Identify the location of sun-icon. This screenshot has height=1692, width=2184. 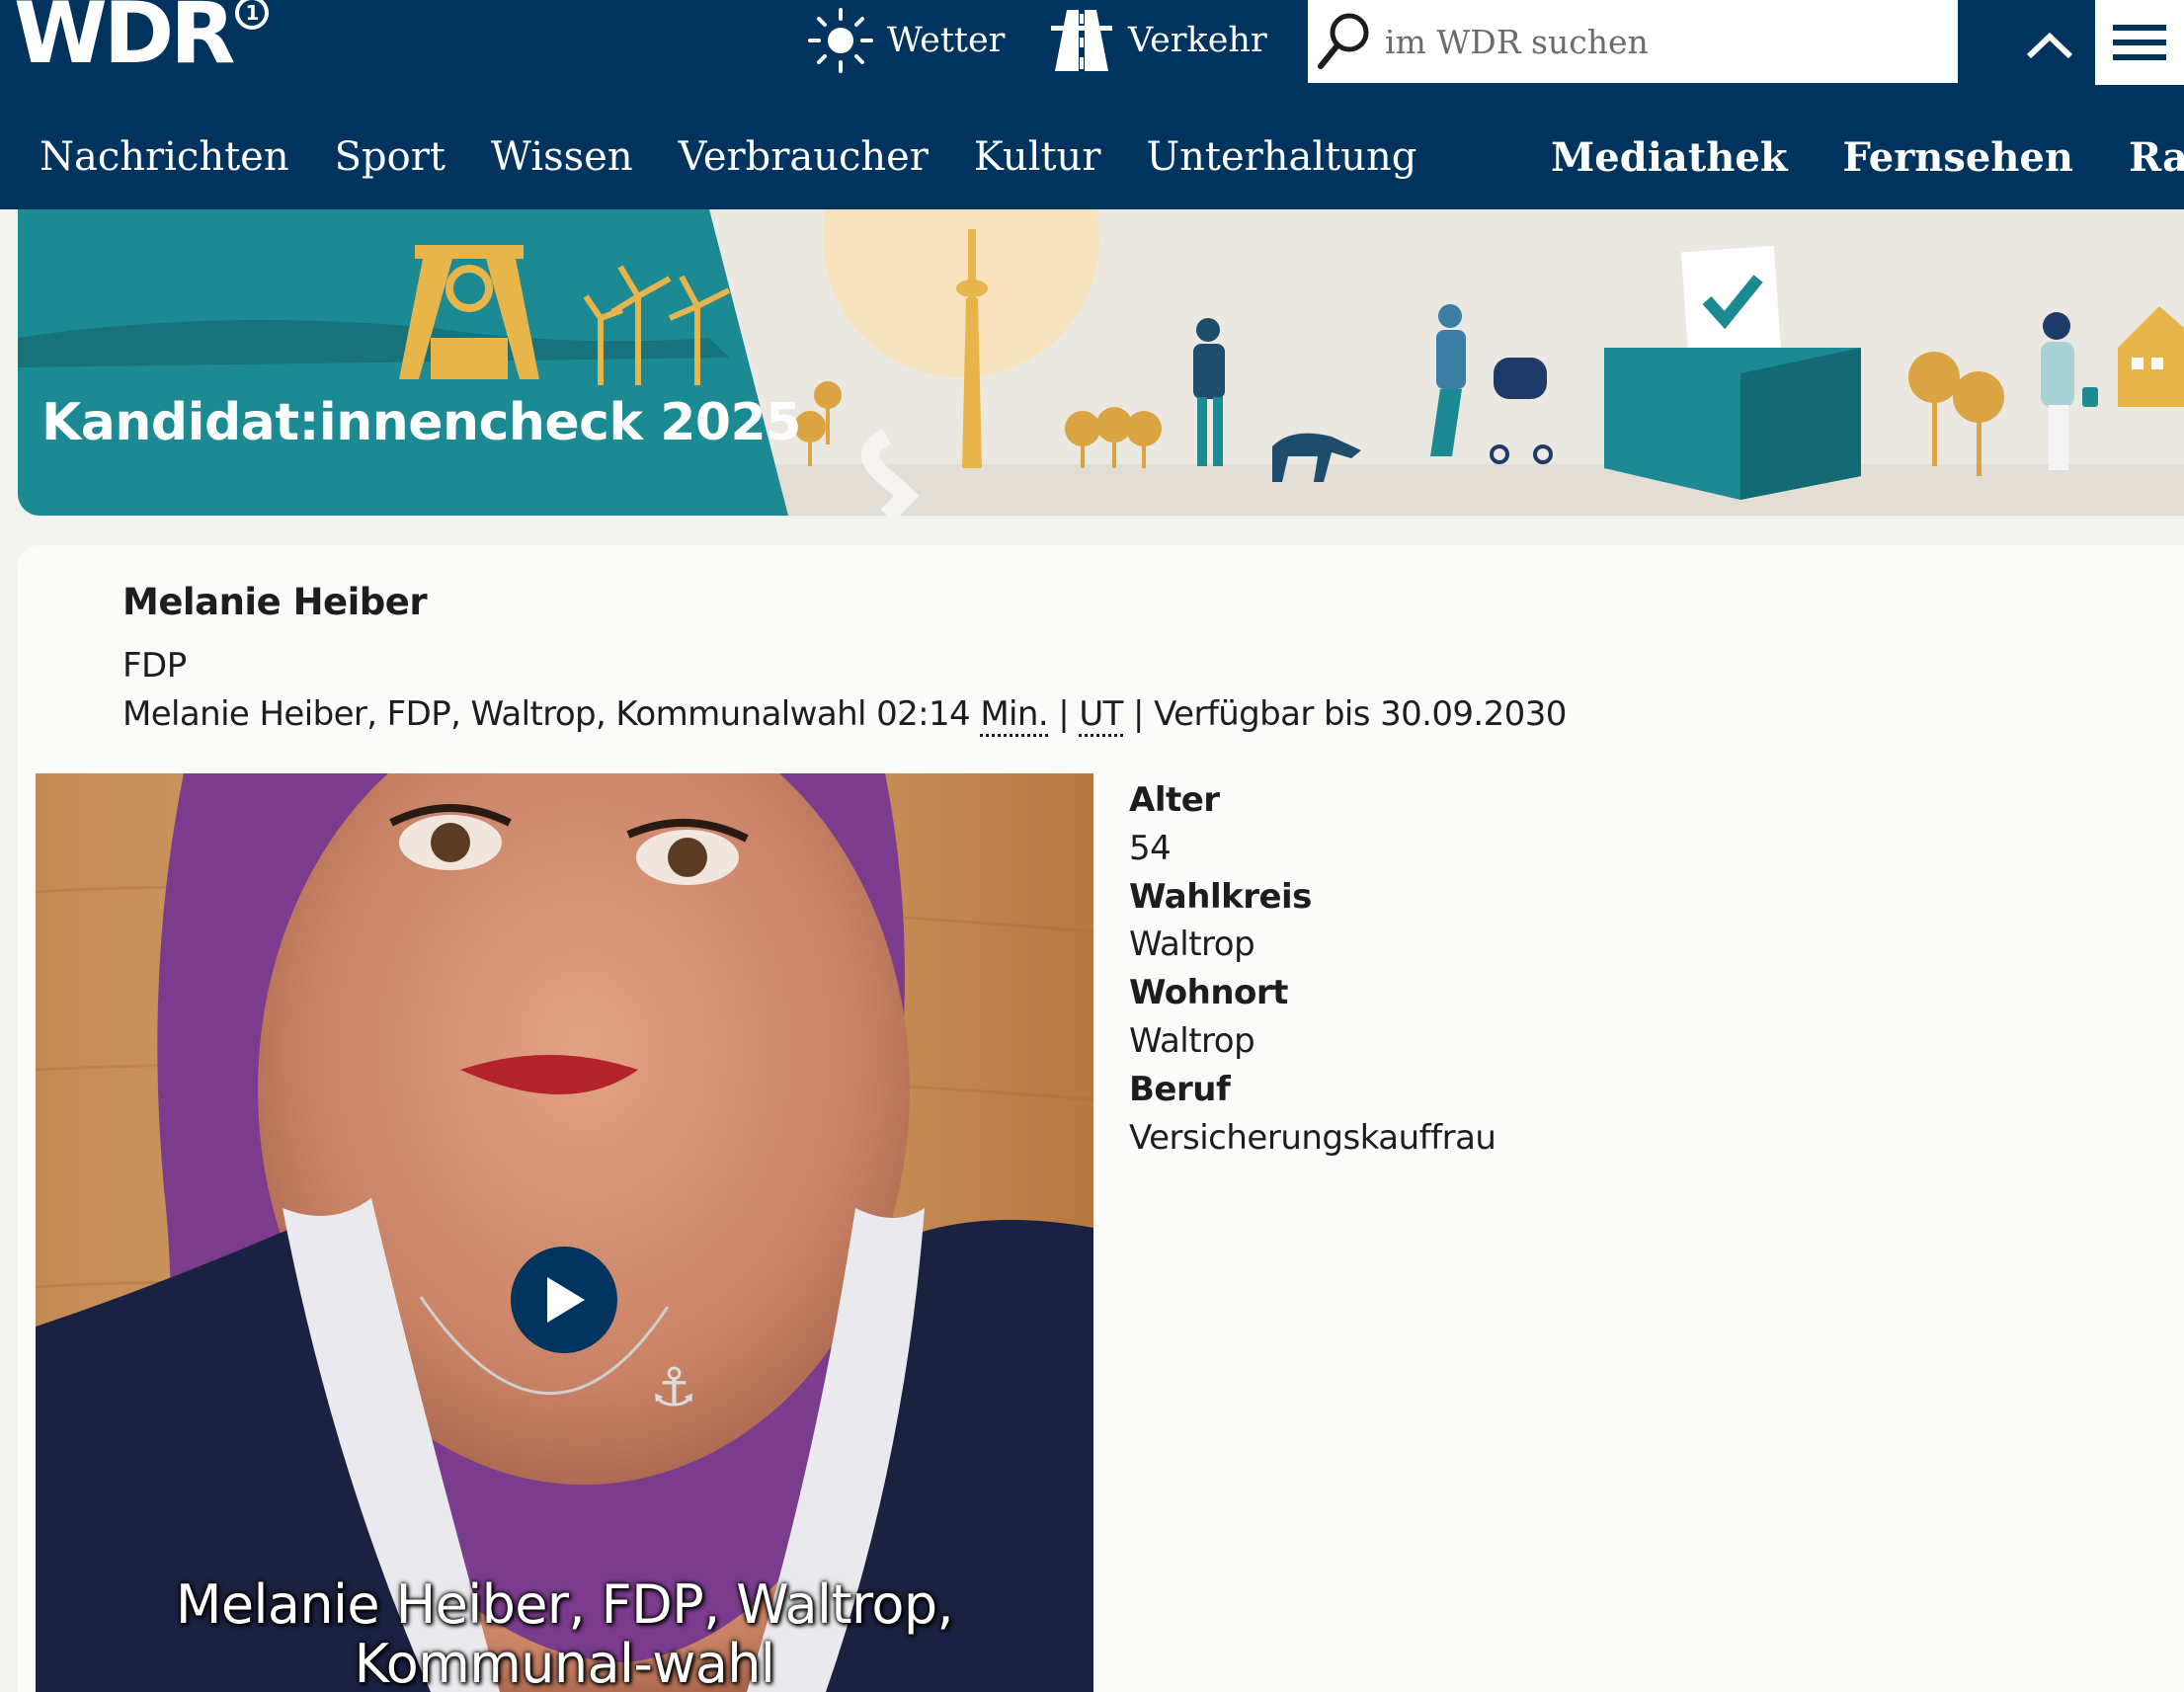
(840, 41).